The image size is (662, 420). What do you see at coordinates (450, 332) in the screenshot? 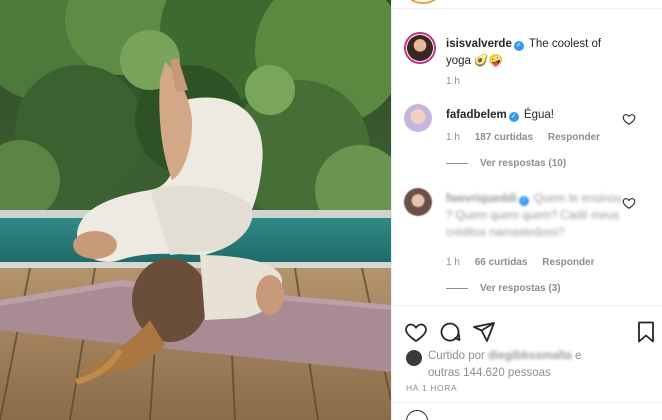
I see `comment-icon` at bounding box center [450, 332].